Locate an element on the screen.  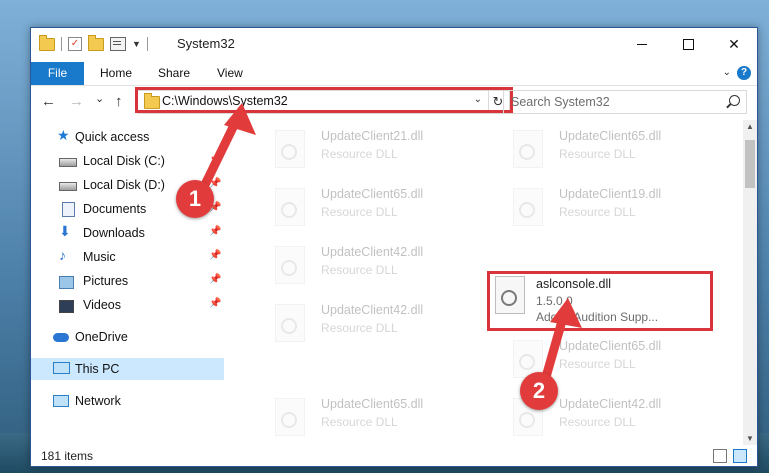
list-item: UpdateClient21.dll Resource DLL is located at coordinates (366, 155).